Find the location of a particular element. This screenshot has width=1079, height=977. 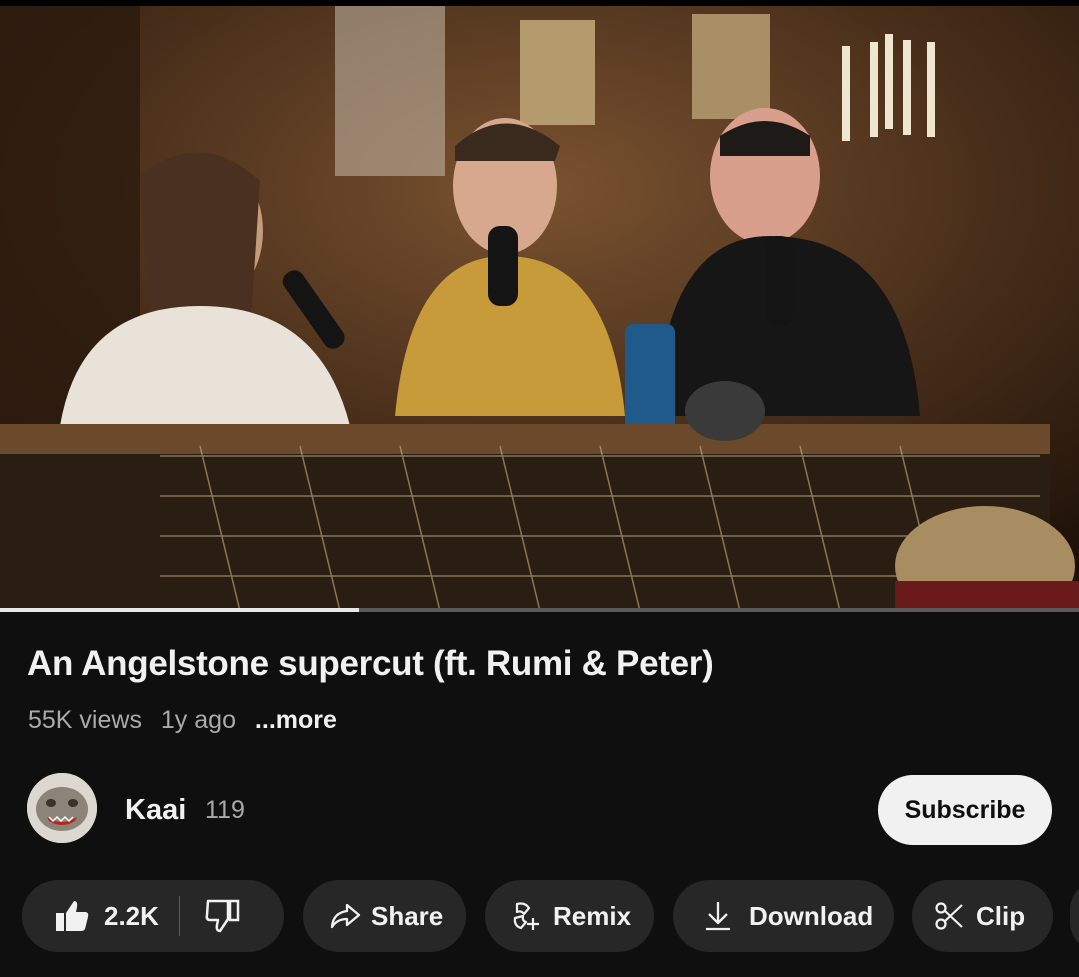

video-progress-fill is located at coordinates (180, 610).